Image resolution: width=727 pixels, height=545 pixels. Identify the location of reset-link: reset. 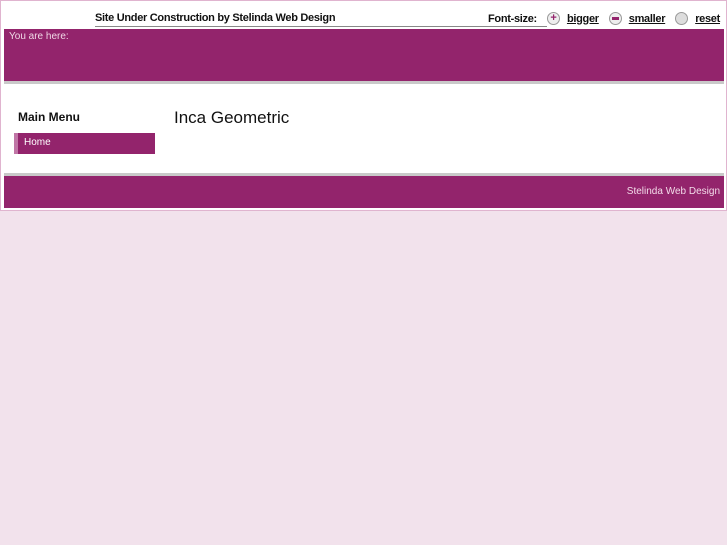
(707, 19).